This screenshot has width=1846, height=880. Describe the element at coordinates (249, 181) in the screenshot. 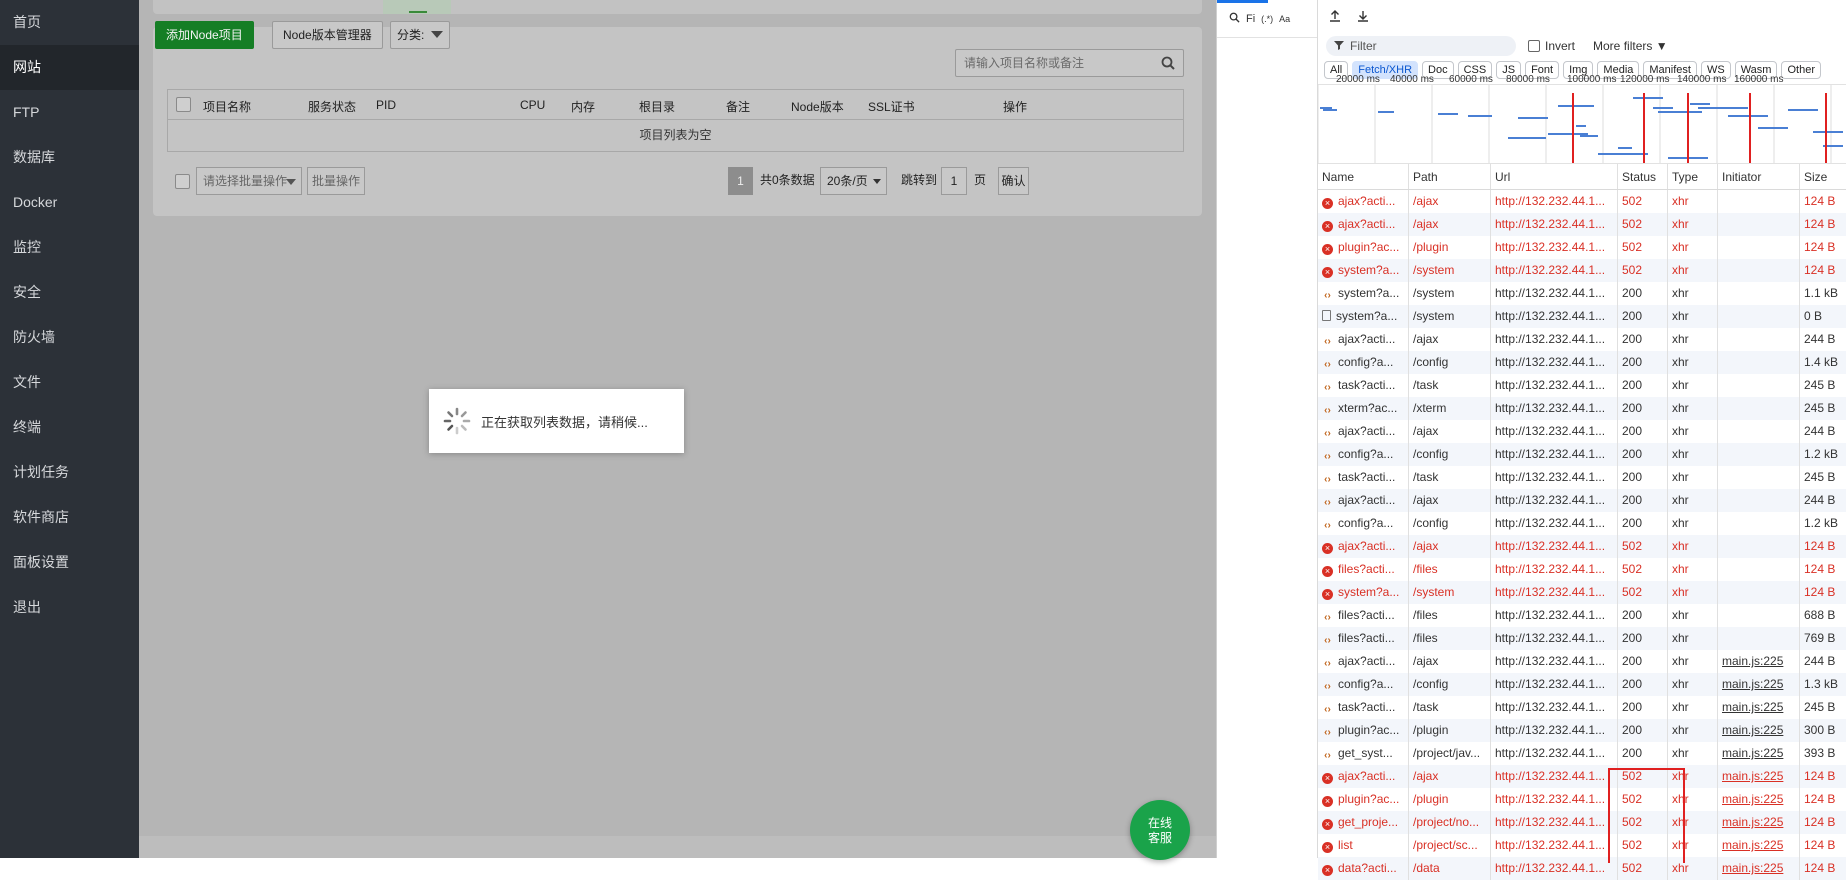

I see `batch-action-select: 请选择批量操作` at that location.